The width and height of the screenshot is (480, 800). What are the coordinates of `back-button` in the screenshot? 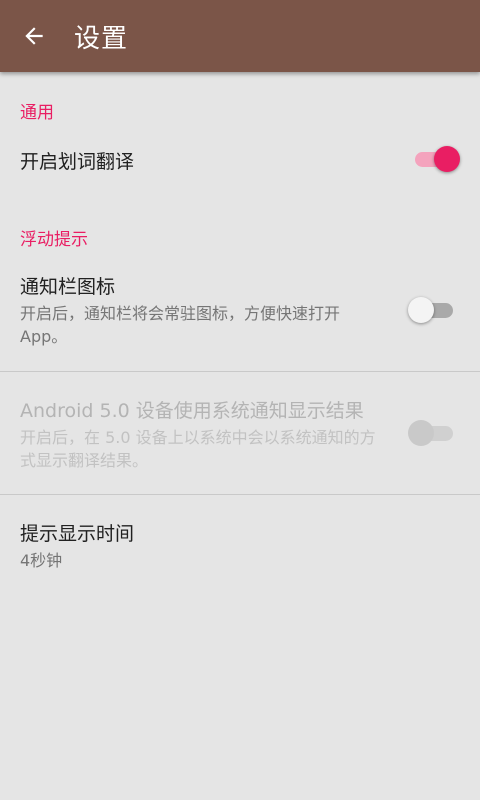 It's located at (35, 36).